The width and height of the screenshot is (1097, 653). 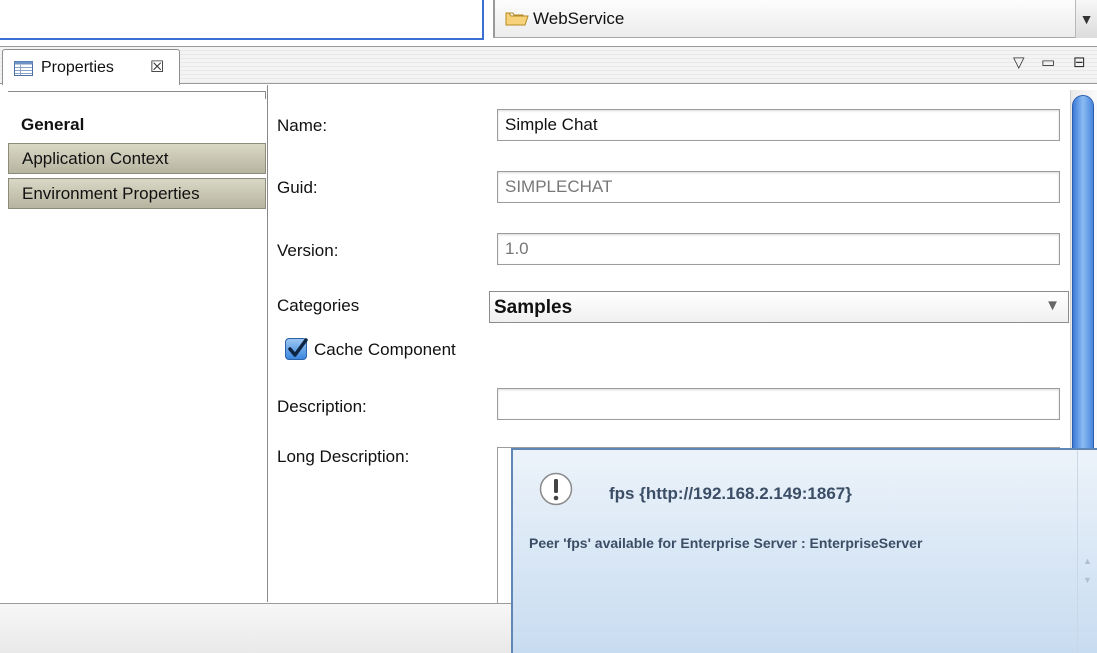 What do you see at coordinates (343, 456) in the screenshot?
I see `long-description-label: Long Description:` at bounding box center [343, 456].